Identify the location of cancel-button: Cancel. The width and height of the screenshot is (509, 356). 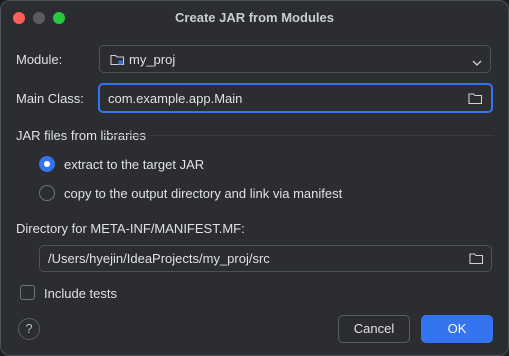
(374, 329).